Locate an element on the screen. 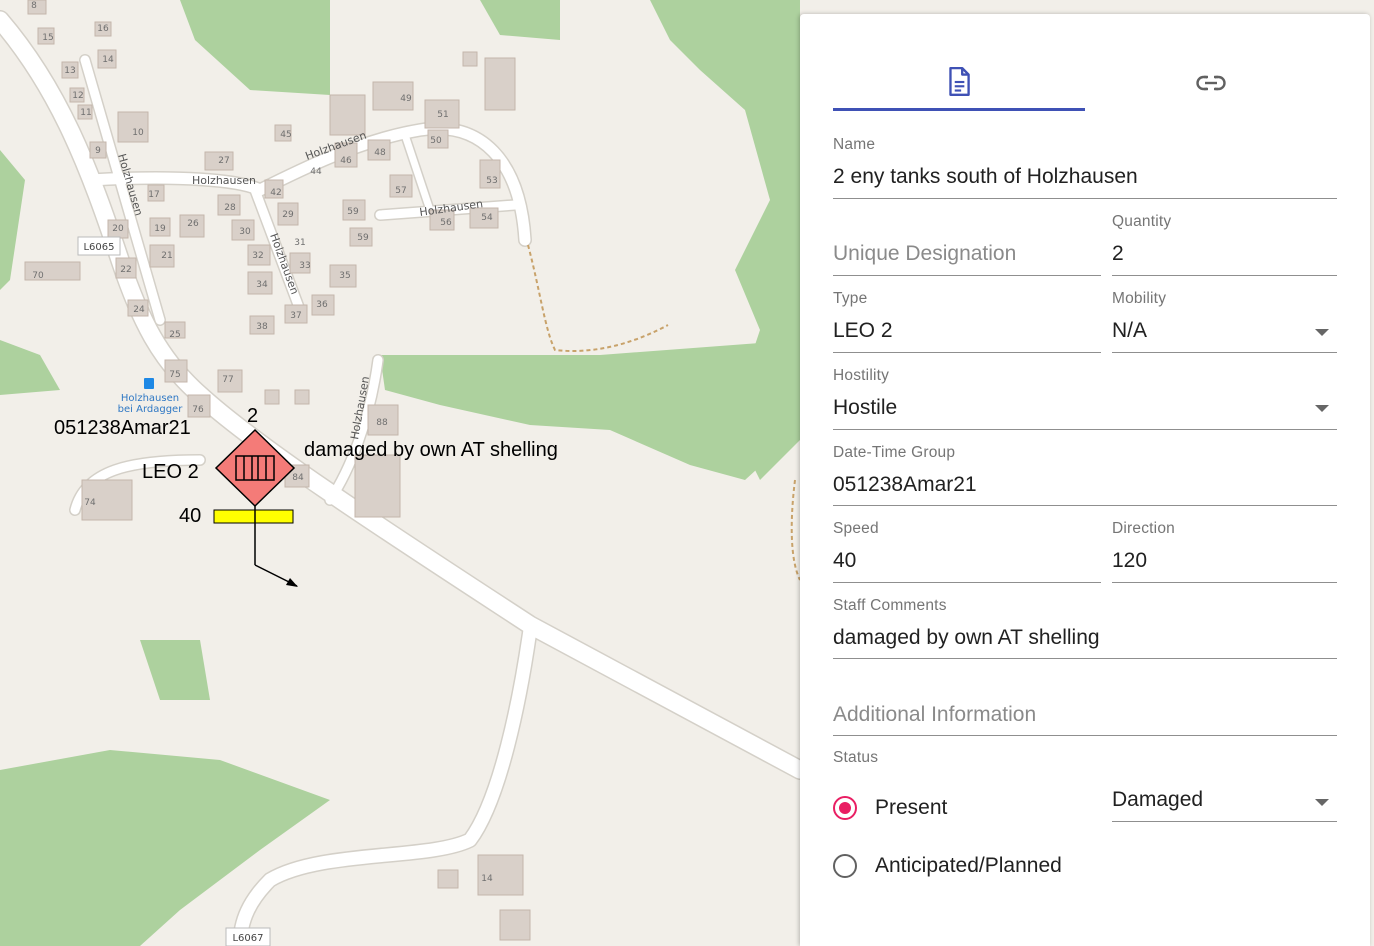 Image resolution: width=1374 pixels, height=946 pixels. quantity-field: Quantity 2 is located at coordinates (1224, 243).